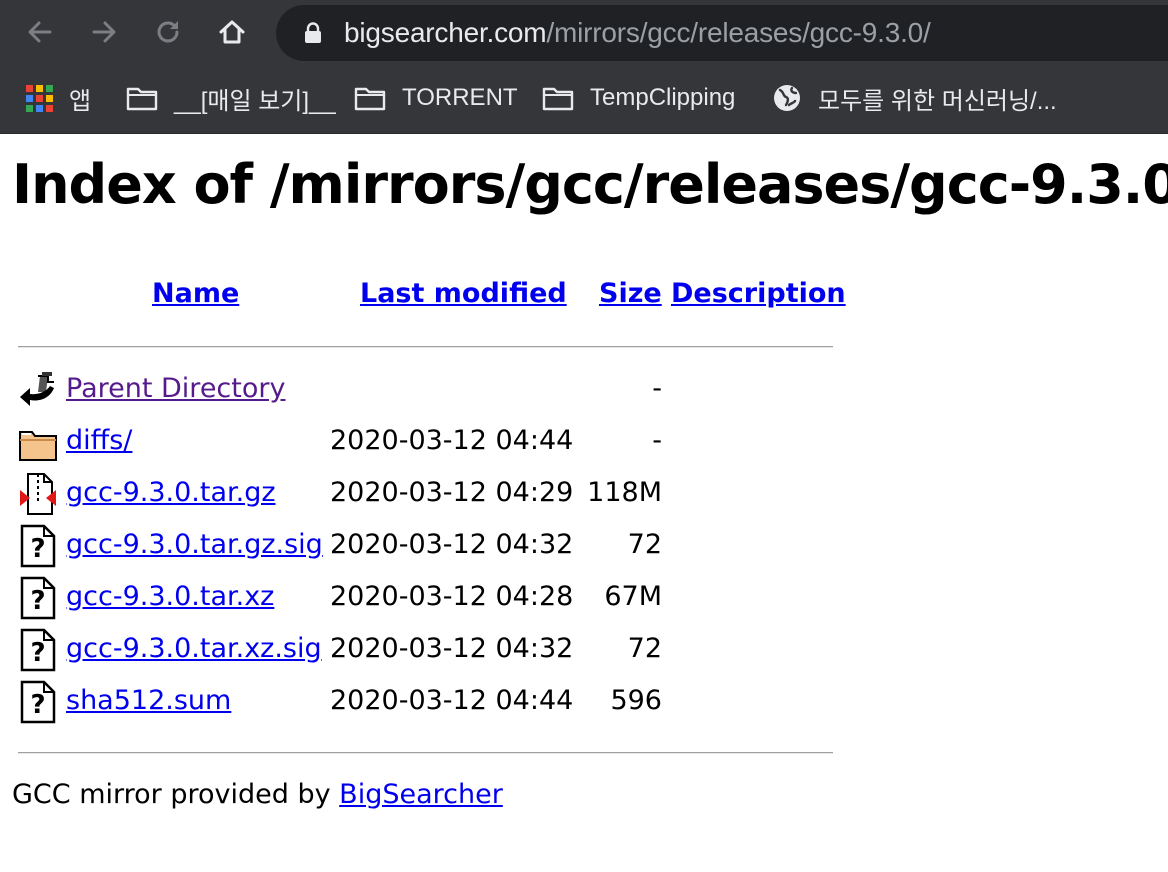 The width and height of the screenshot is (1168, 872). Describe the element at coordinates (590, 184) in the screenshot. I see `page-title: Index of /mirrors/gcc/releases/gcc-9.3.0` at that location.